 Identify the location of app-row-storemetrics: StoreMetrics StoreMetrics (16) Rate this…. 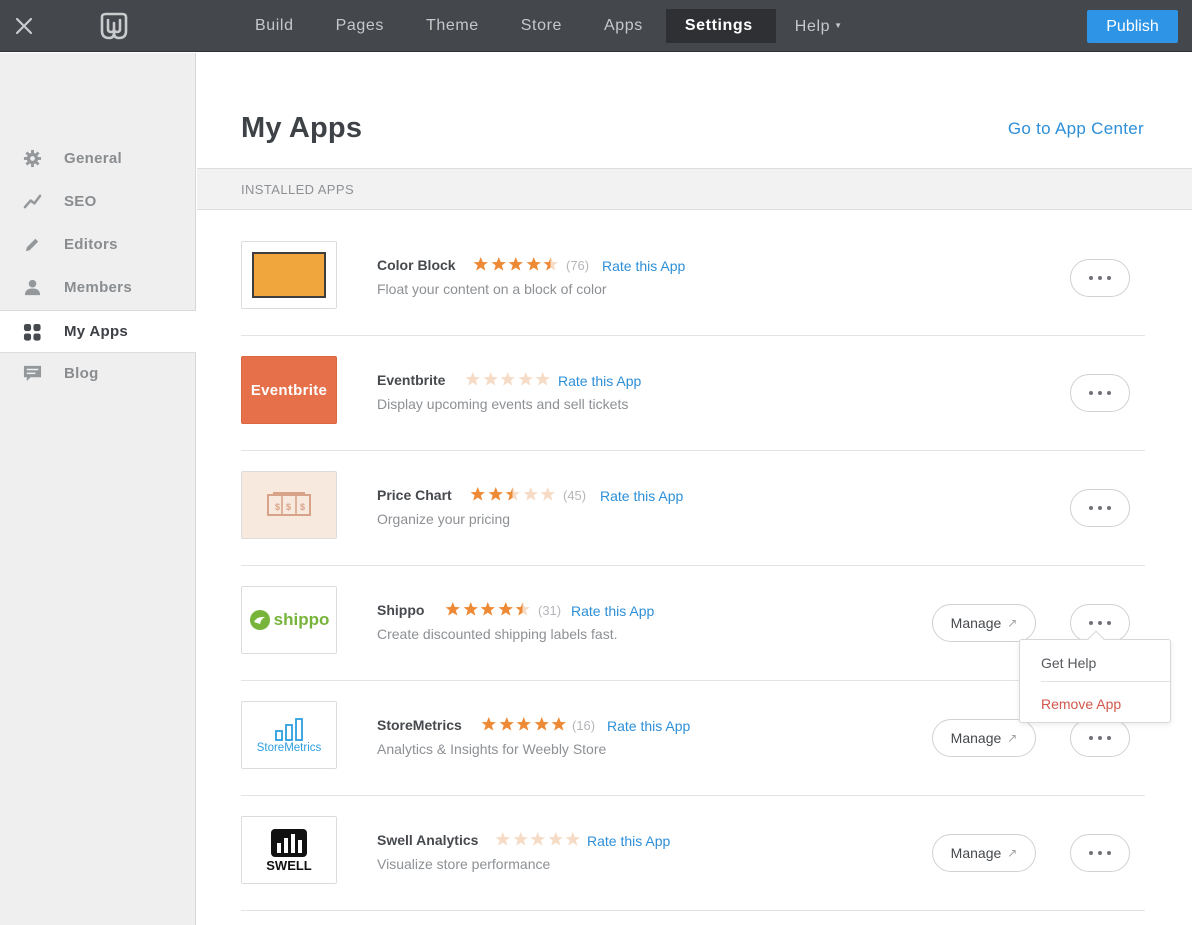
(693, 748).